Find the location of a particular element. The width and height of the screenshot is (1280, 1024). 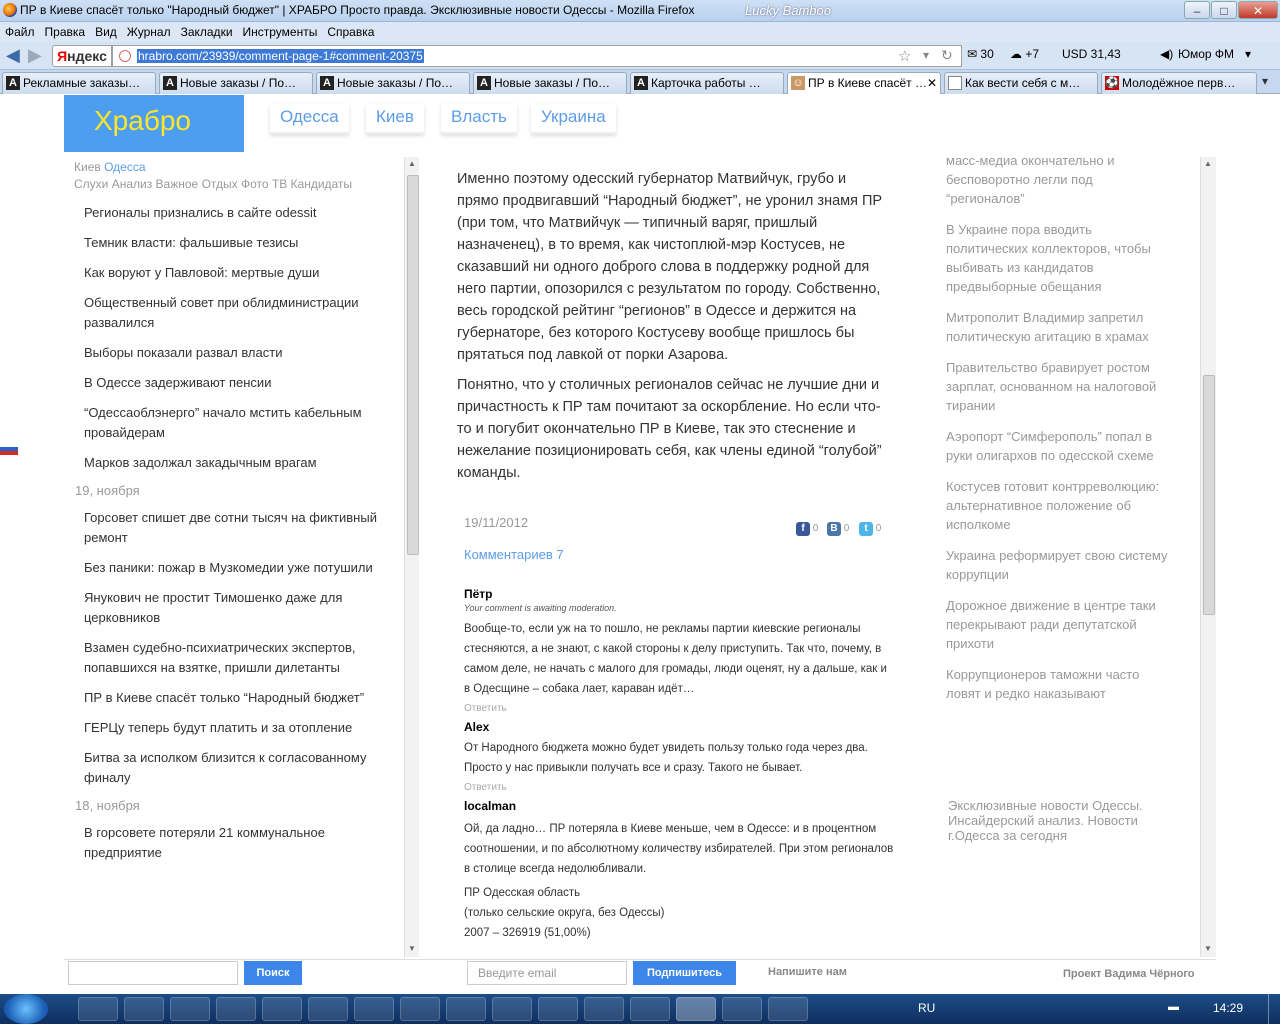

sidebar-news-item: Выборы показали развал власти is located at coordinates (234, 353).